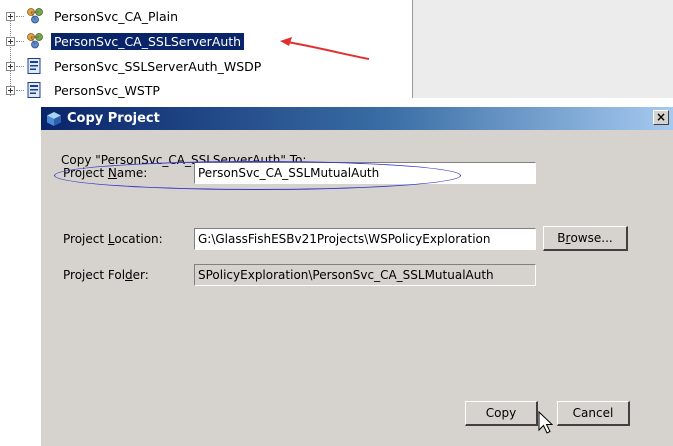  What do you see at coordinates (116, 16) in the screenshot?
I see `tree-node-label: PersonSvc_CA_Plain` at bounding box center [116, 16].